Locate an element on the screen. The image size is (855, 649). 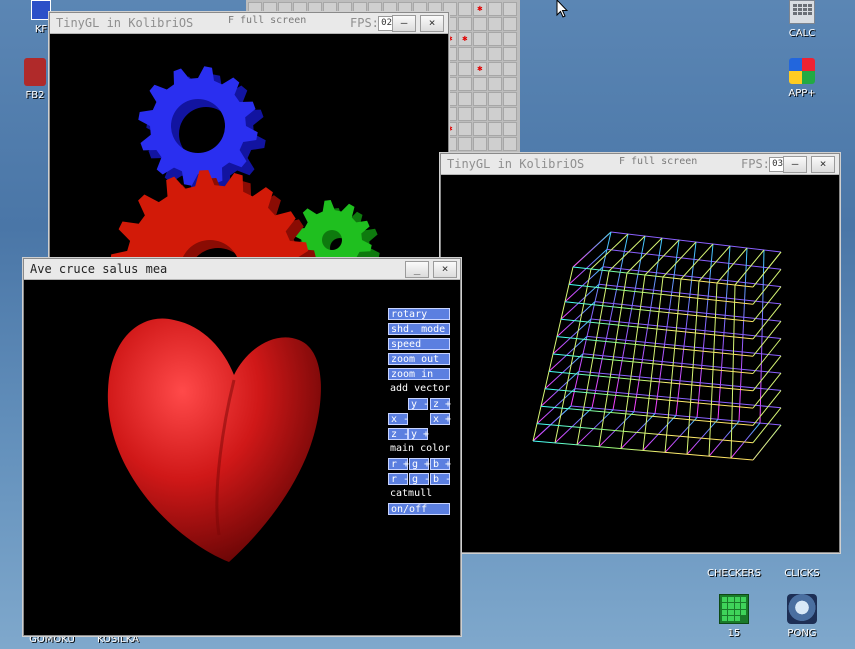
b-minus-button: b - is located at coordinates (440, 479).